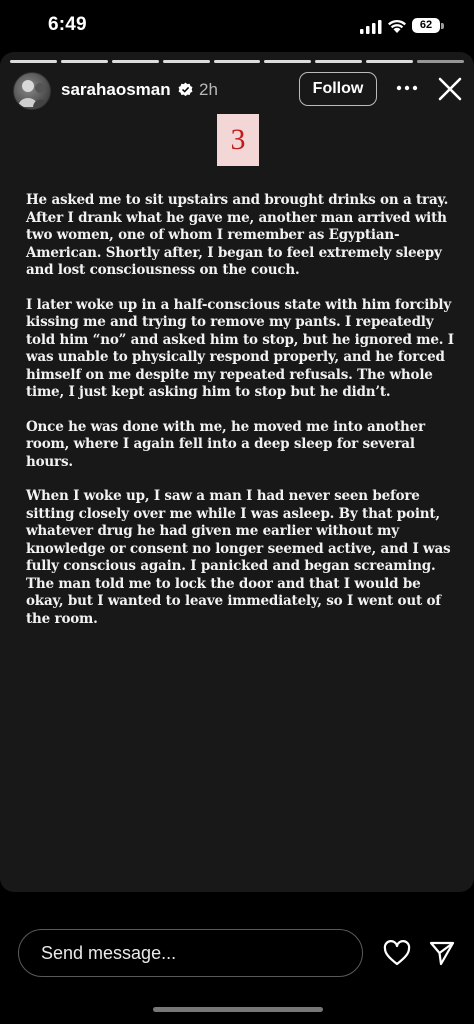  I want to click on follow-button: Follow, so click(338, 89).